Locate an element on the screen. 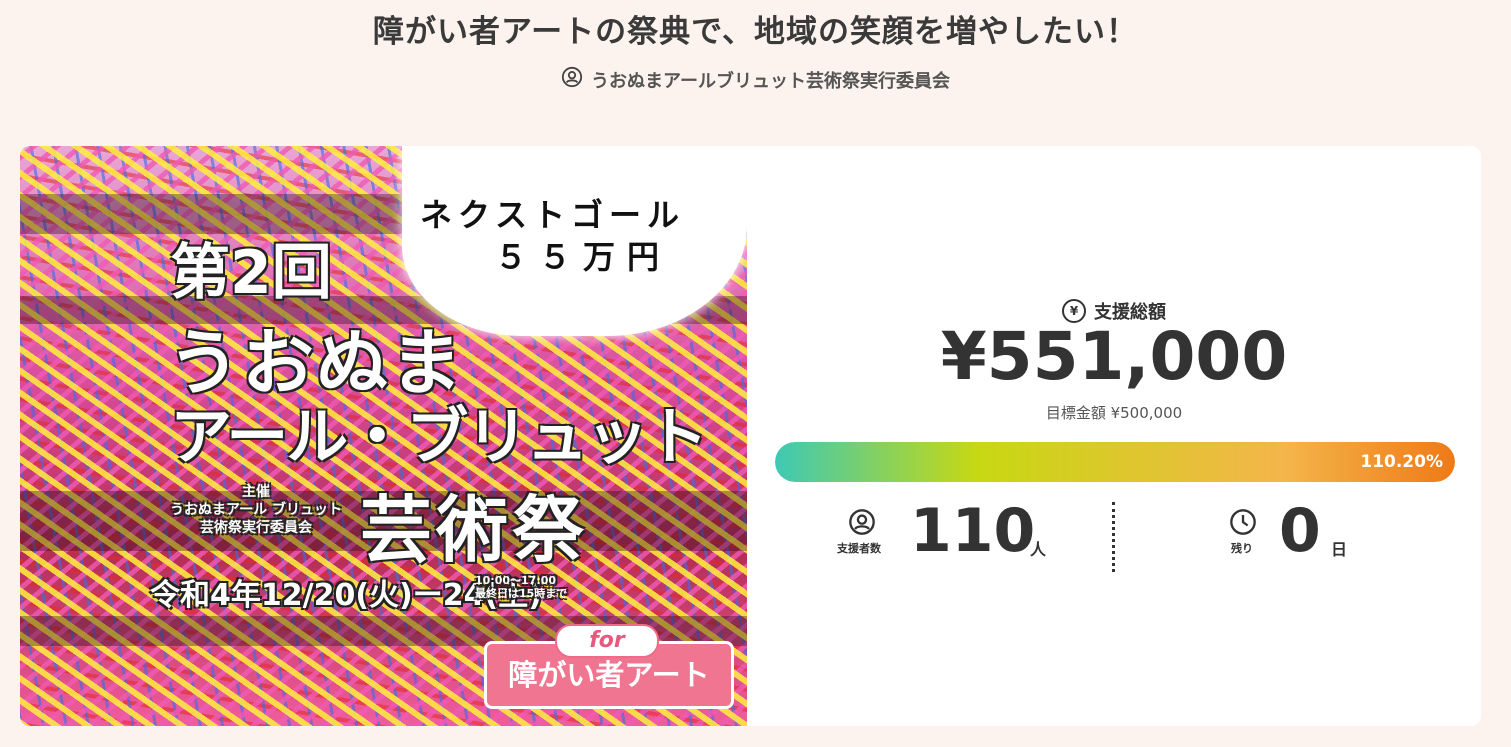 Image resolution: width=1511 pixels, height=747 pixels. supporters-count: 110 is located at coordinates (973, 531).